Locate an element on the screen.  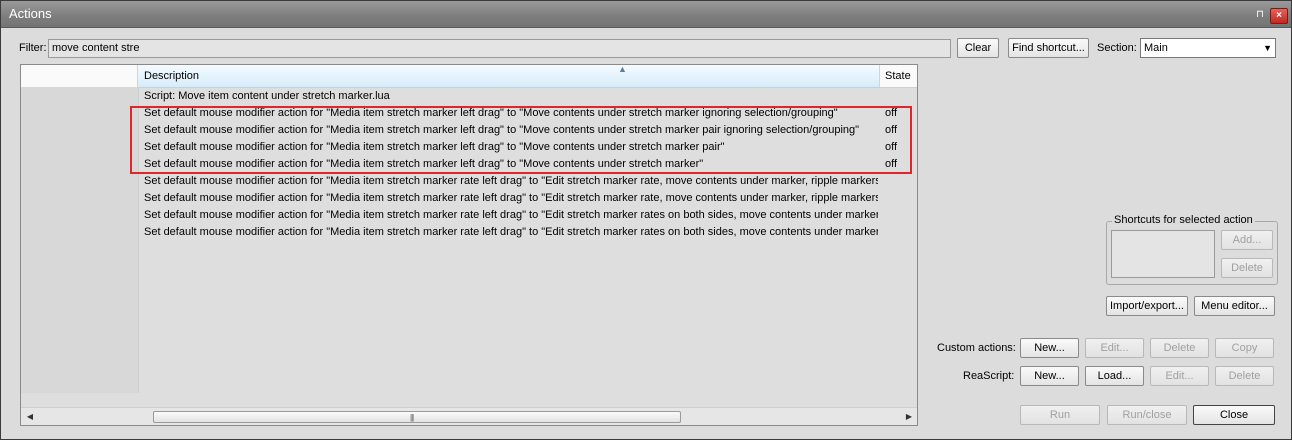
clear-button: Clear is located at coordinates (978, 48).